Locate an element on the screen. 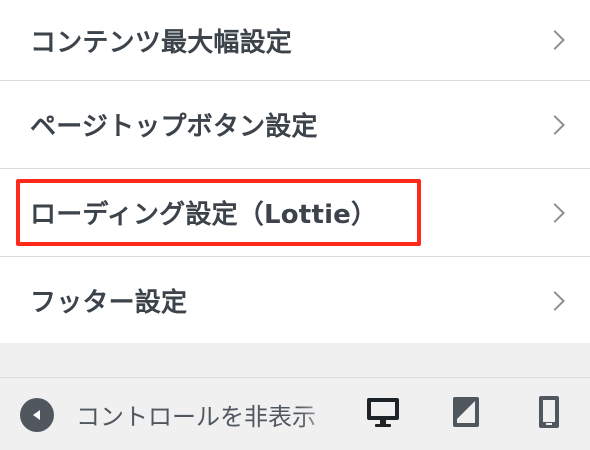 This screenshot has width=590, height=450. menu-item-label: ページトップボタン設定 is located at coordinates (174, 127).